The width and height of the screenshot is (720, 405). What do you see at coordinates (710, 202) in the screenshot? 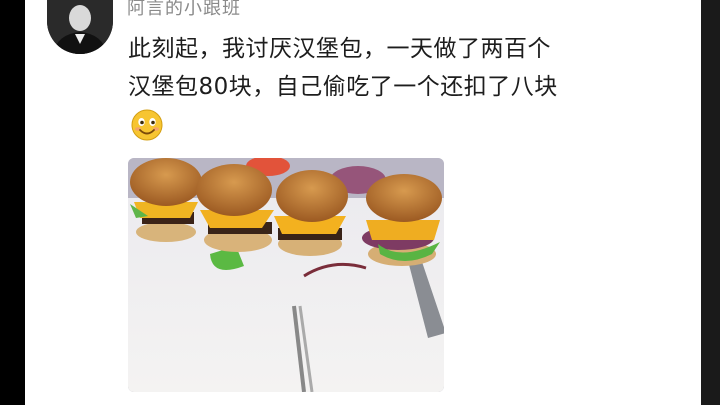
I see `right-edge-bar` at bounding box center [710, 202].